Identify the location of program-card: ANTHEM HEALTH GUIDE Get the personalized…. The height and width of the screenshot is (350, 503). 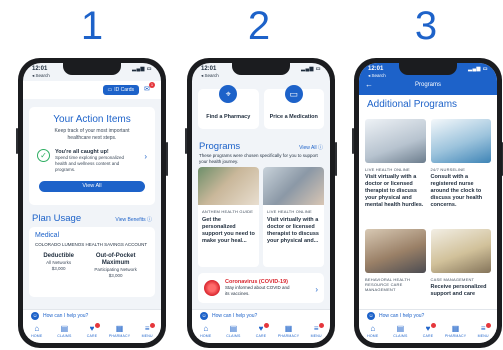
(228, 217).